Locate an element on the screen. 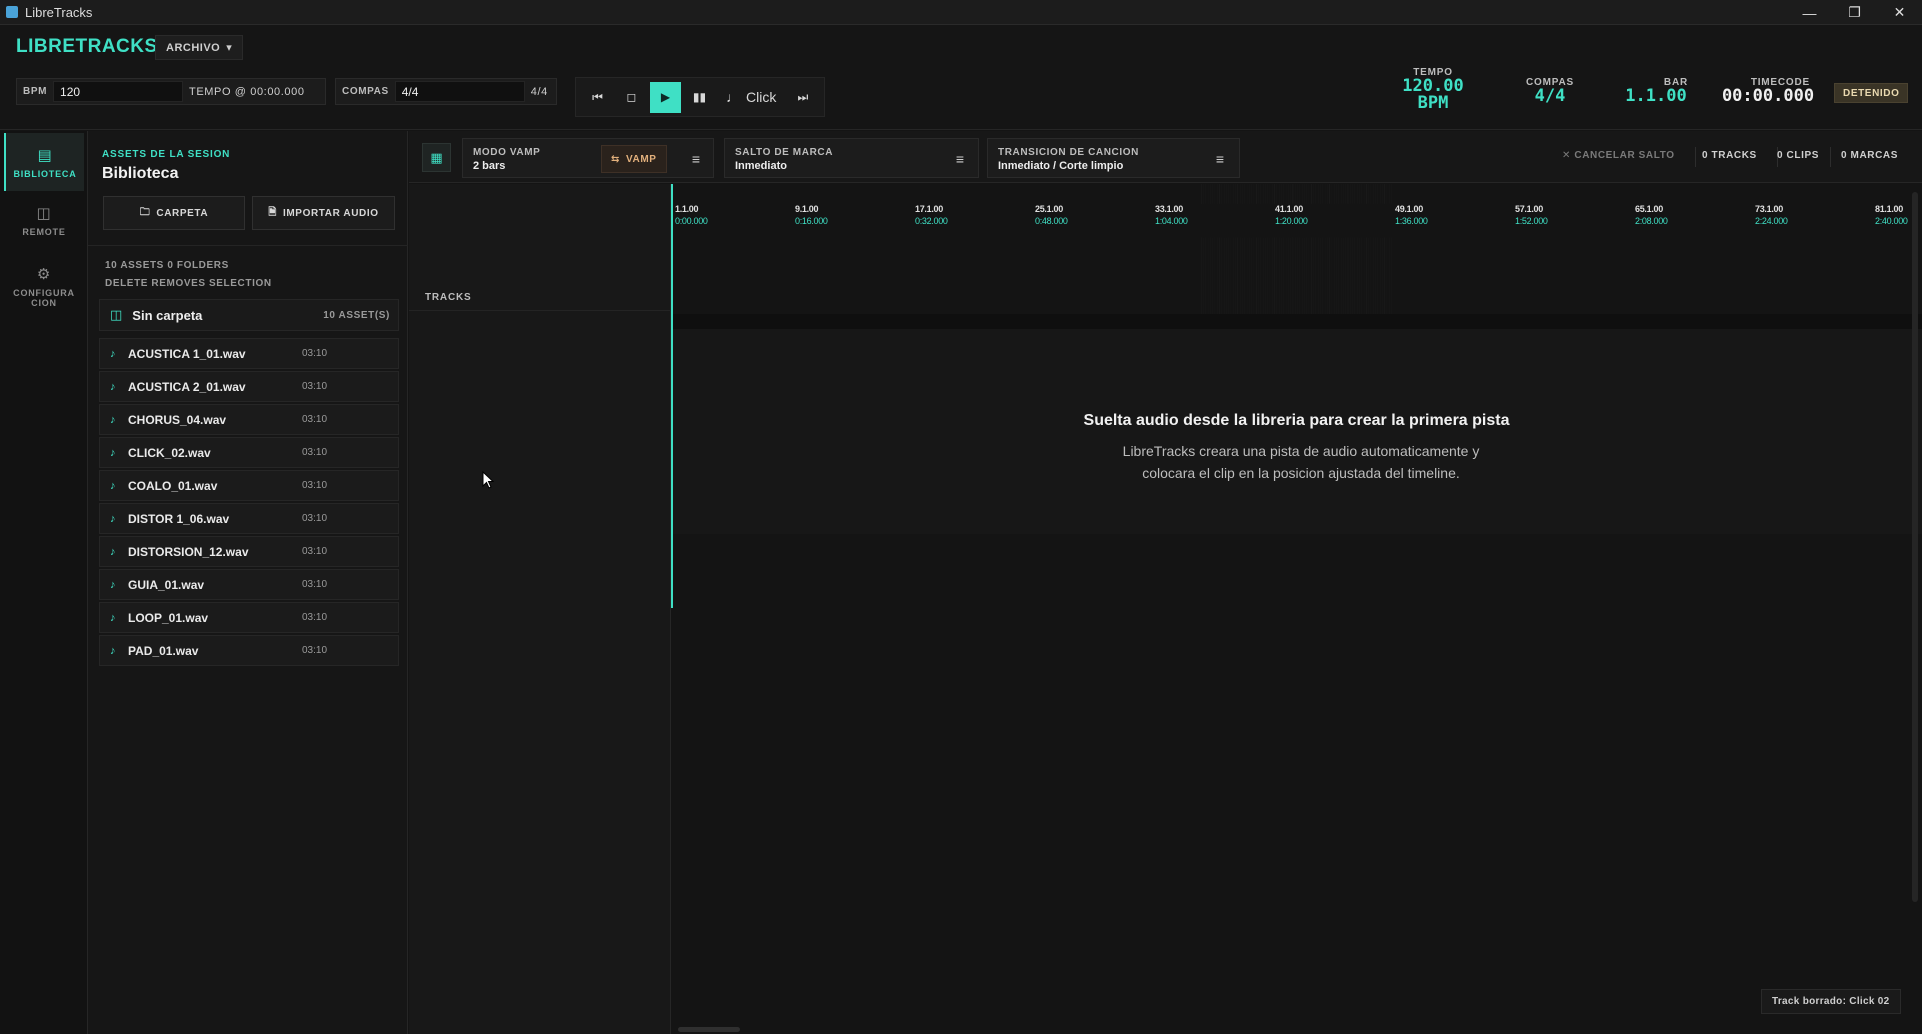 This screenshot has width=1922, height=1034. asset-row: ♪ CHORUS_04.wav 03:10 is located at coordinates (249, 419).